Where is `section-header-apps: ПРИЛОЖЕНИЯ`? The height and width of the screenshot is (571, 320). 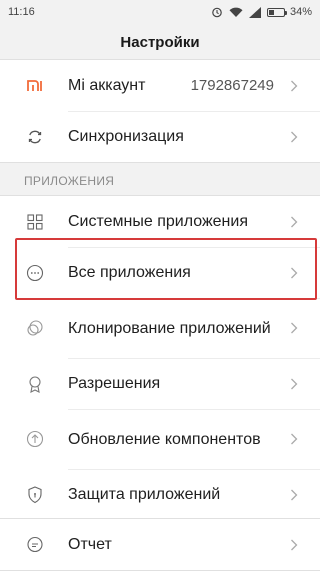 section-header-apps: ПРИЛОЖЕНИЯ is located at coordinates (69, 181).